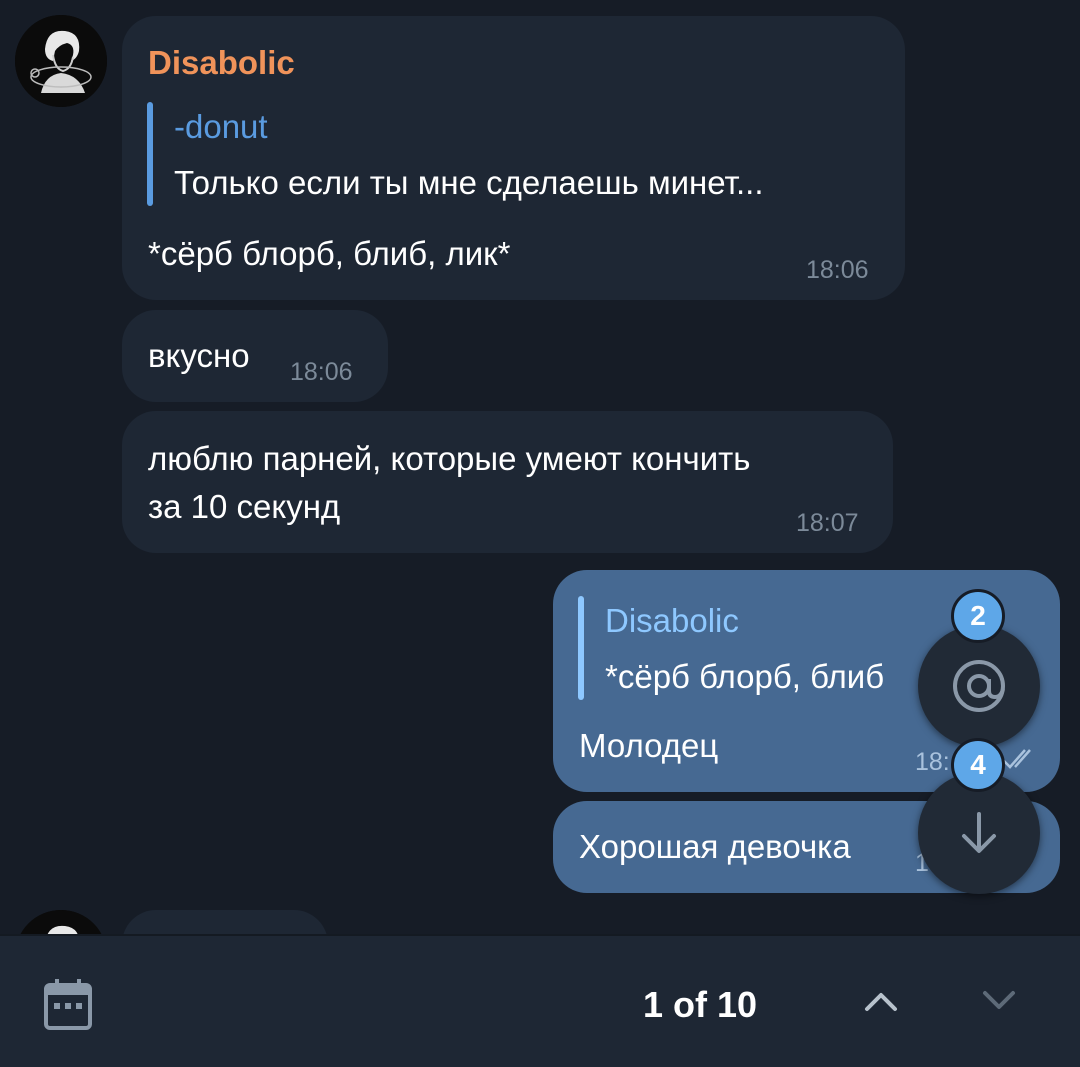  I want to click on message-bubble-incoming: вкусно 18:06, so click(255, 356).